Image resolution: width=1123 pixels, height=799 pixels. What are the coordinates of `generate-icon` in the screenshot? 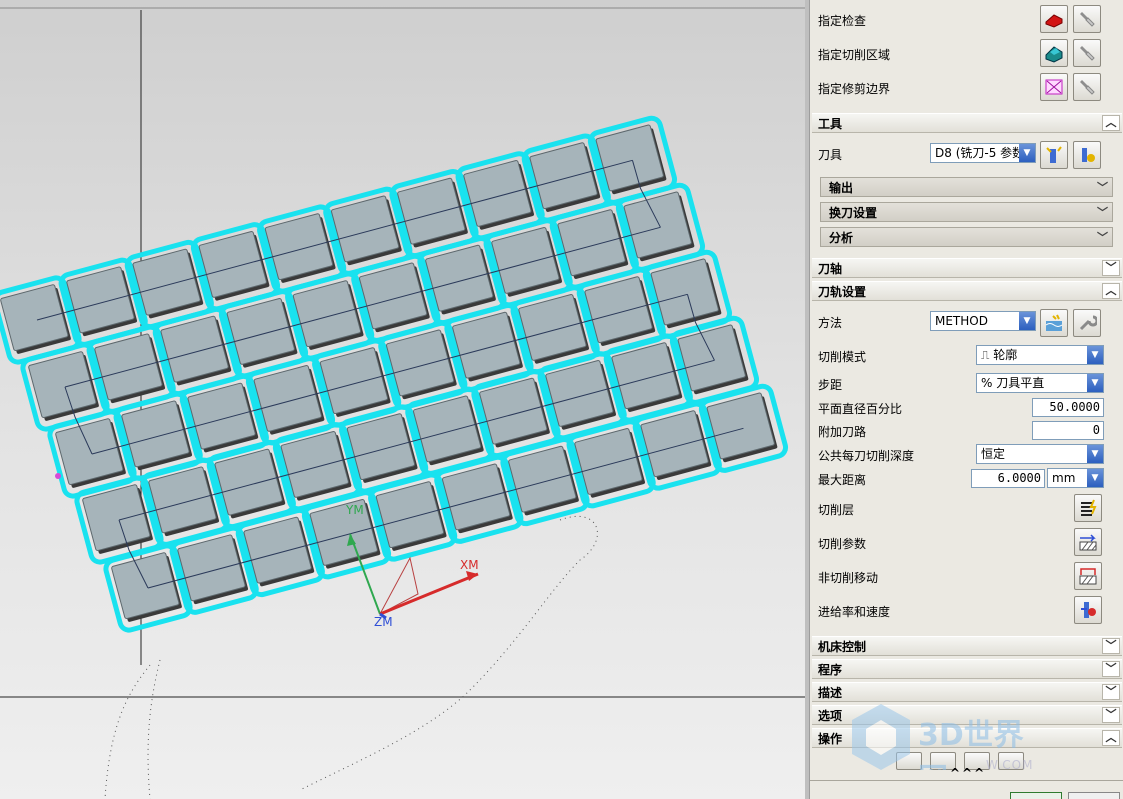 It's located at (909, 761).